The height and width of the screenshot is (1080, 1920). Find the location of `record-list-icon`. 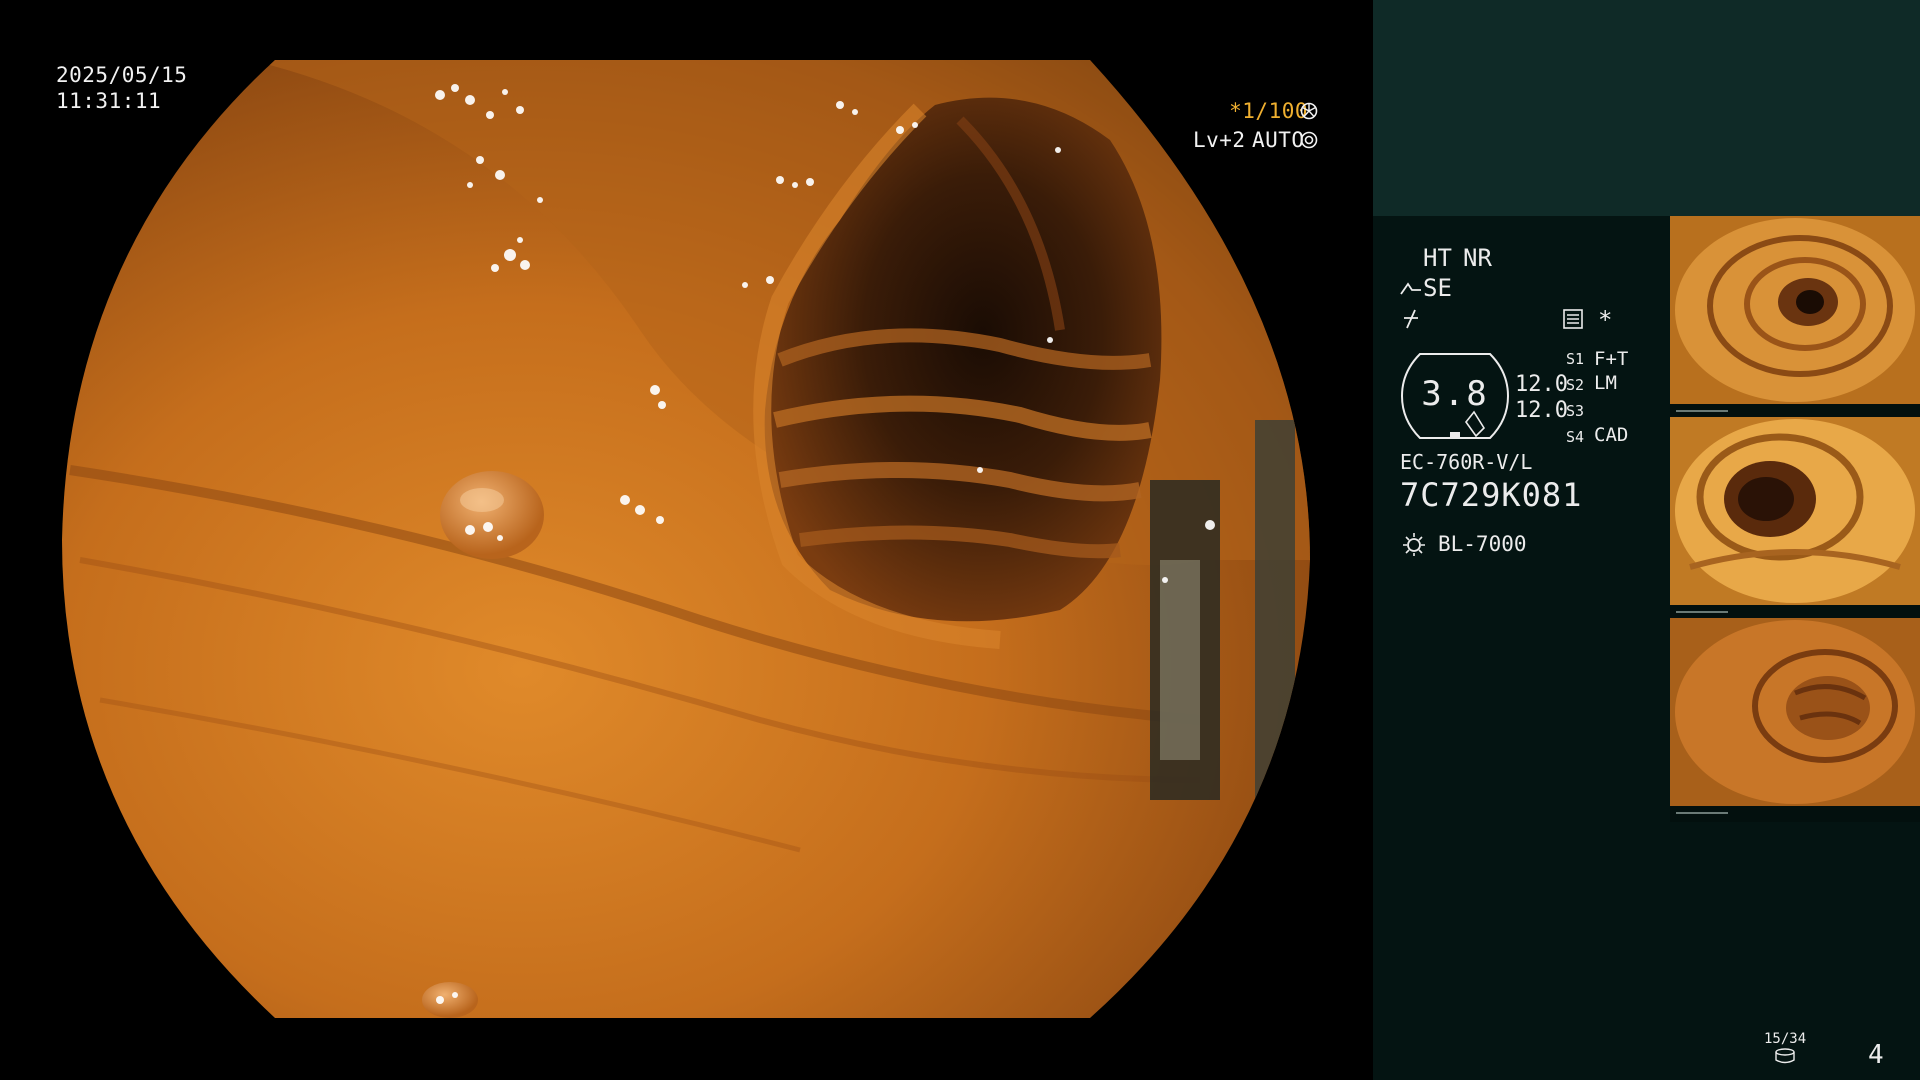

record-list-icon is located at coordinates (1573, 319).